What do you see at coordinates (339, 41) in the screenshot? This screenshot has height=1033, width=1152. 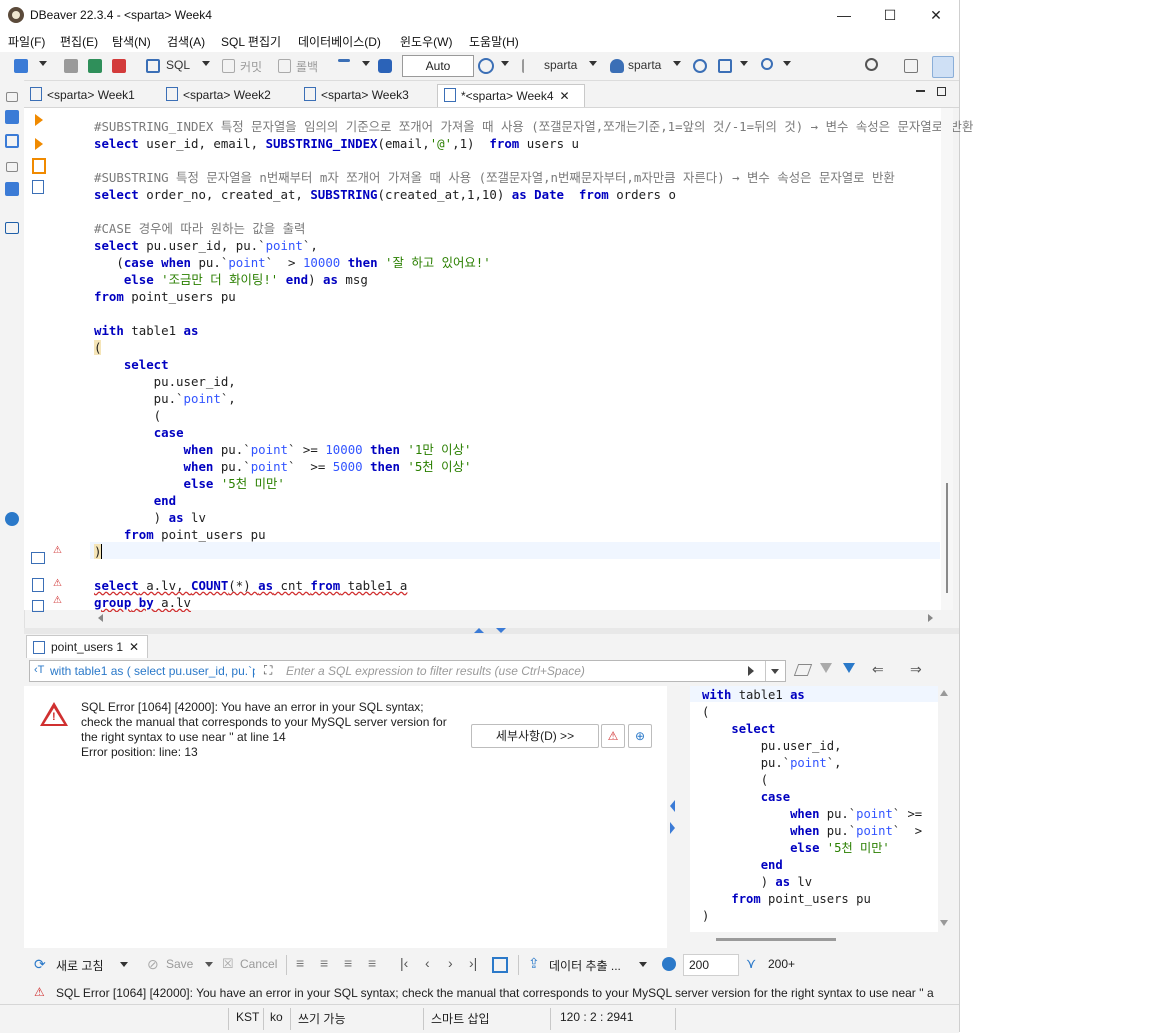 I see `menu-database: 데이터베이스(D)` at bounding box center [339, 41].